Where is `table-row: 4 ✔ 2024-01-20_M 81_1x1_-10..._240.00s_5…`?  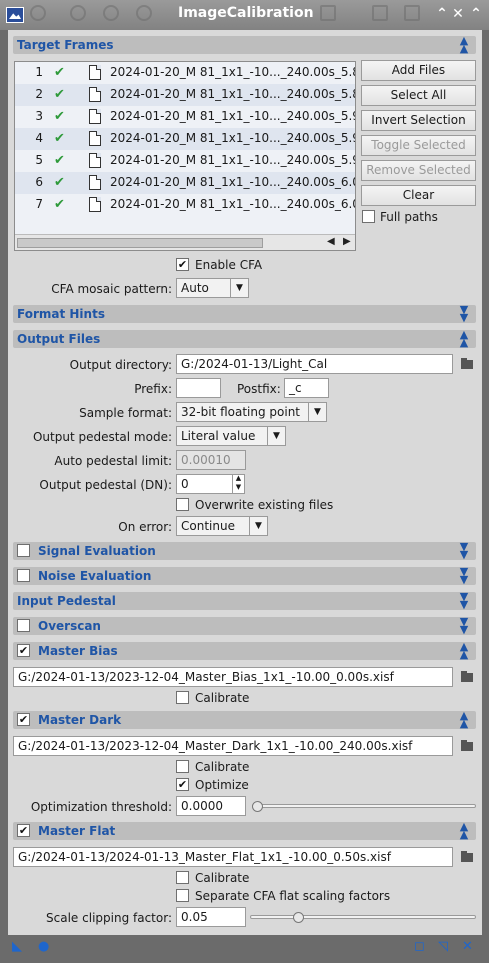 table-row: 4 ✔ 2024-01-20_M 81_1x1_-10..._240.00s_5… is located at coordinates (185, 139).